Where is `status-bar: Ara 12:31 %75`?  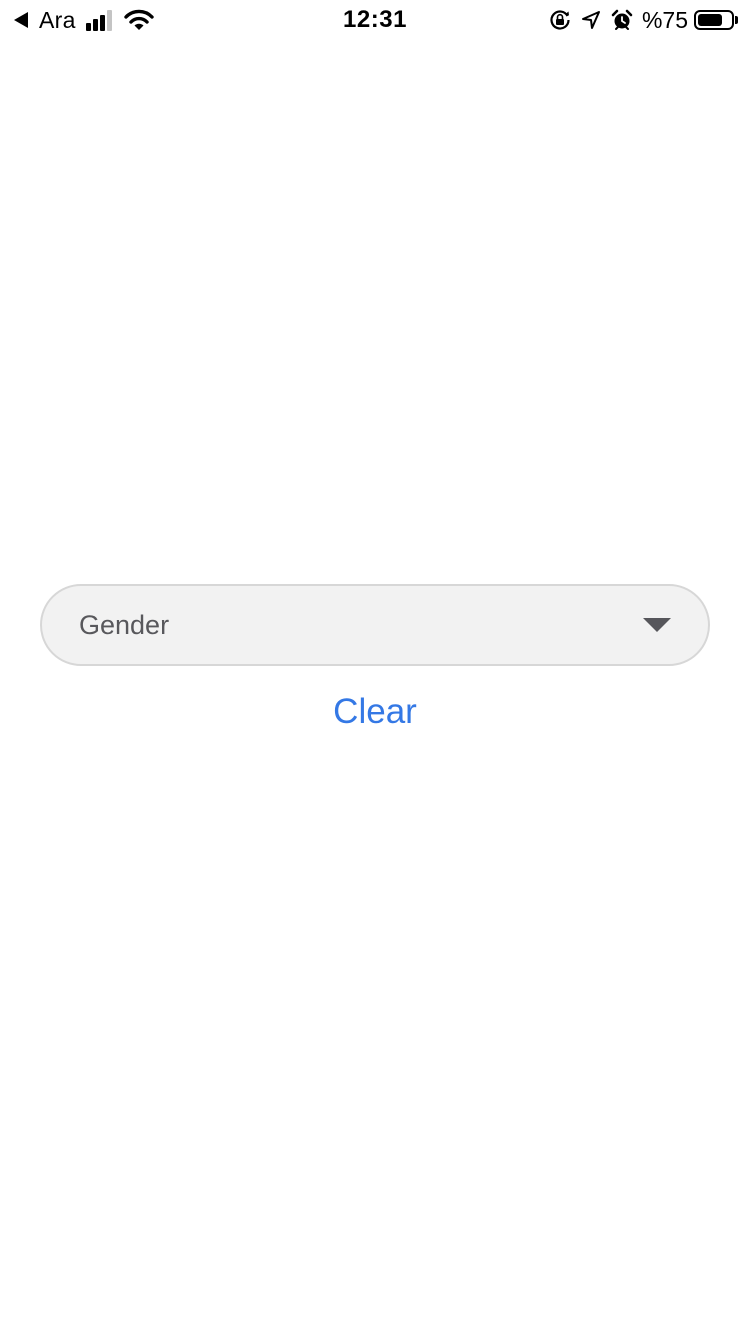
status-bar: Ara 12:31 %75 is located at coordinates (375, 20).